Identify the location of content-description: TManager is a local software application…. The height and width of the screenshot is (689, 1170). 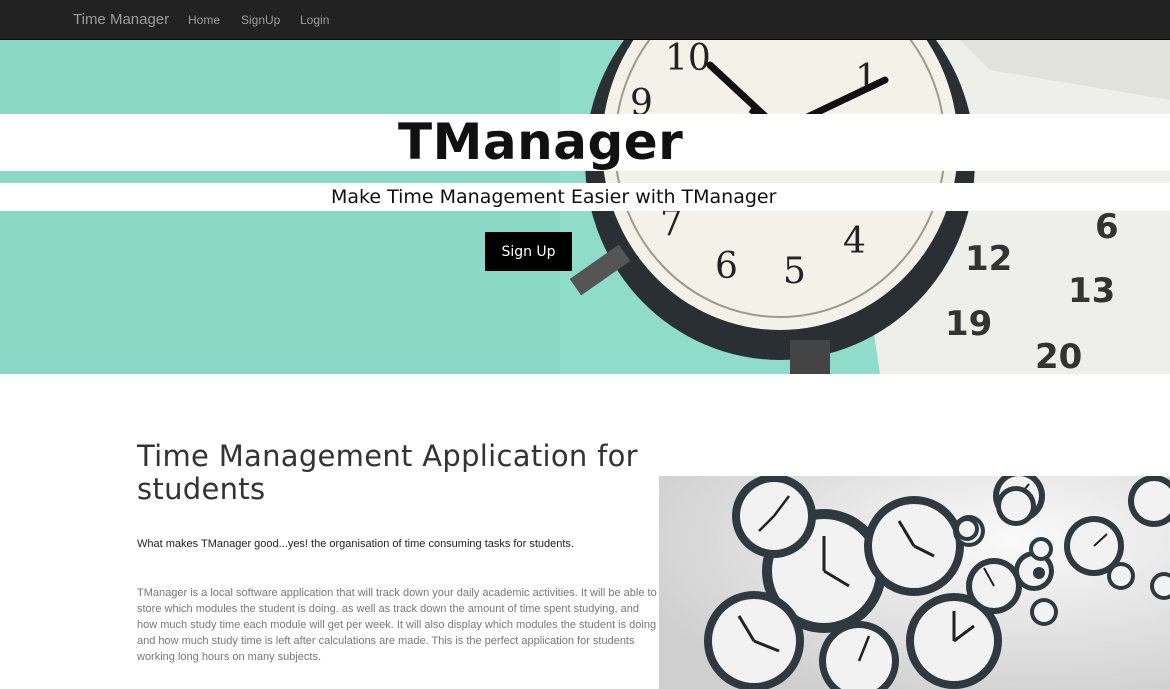
(397, 625).